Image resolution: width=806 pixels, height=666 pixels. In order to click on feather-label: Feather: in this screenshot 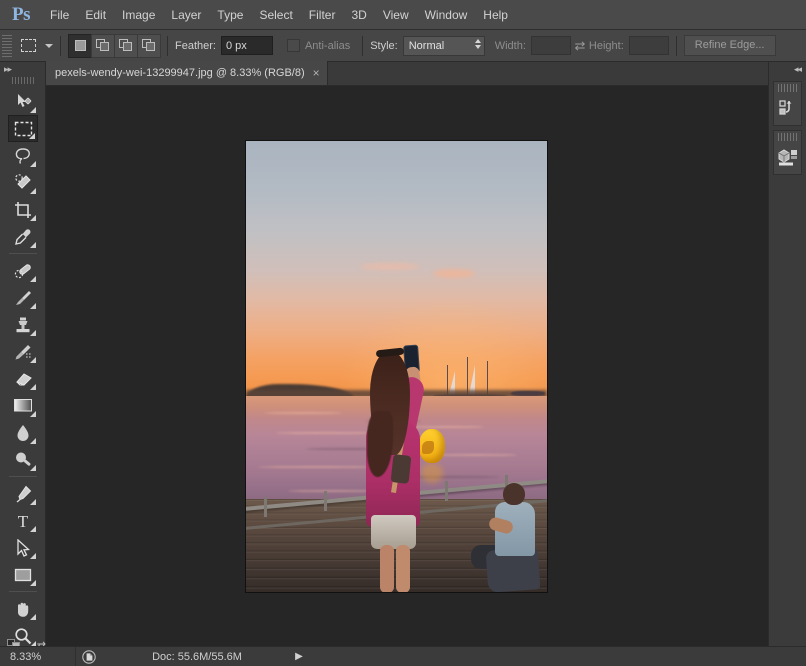, I will do `click(195, 45)`.